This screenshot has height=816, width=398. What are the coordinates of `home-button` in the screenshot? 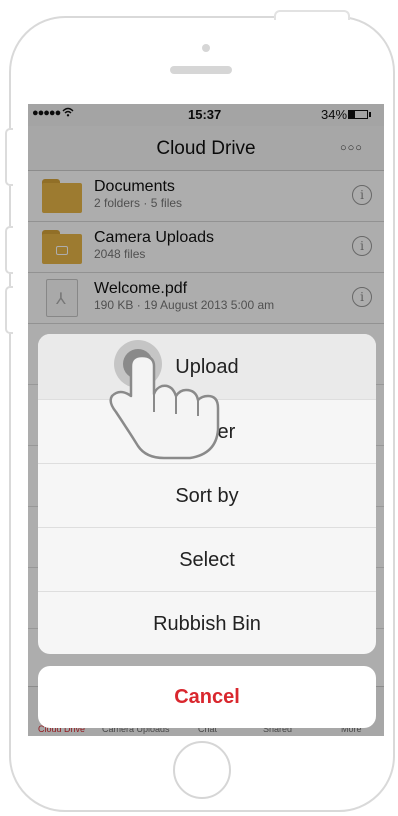 It's located at (202, 770).